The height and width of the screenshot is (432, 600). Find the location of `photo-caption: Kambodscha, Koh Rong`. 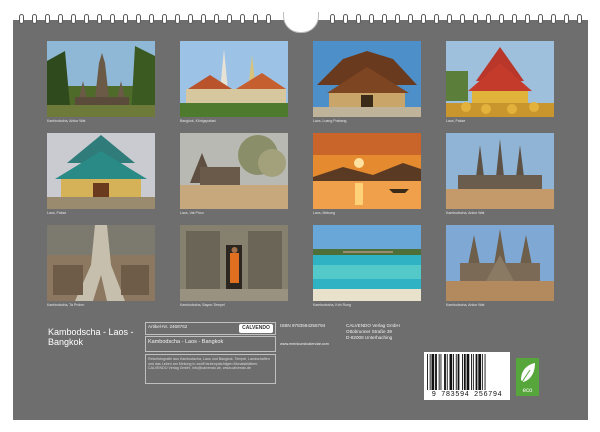

photo-caption: Kambodscha, Koh Rong is located at coordinates (332, 305).